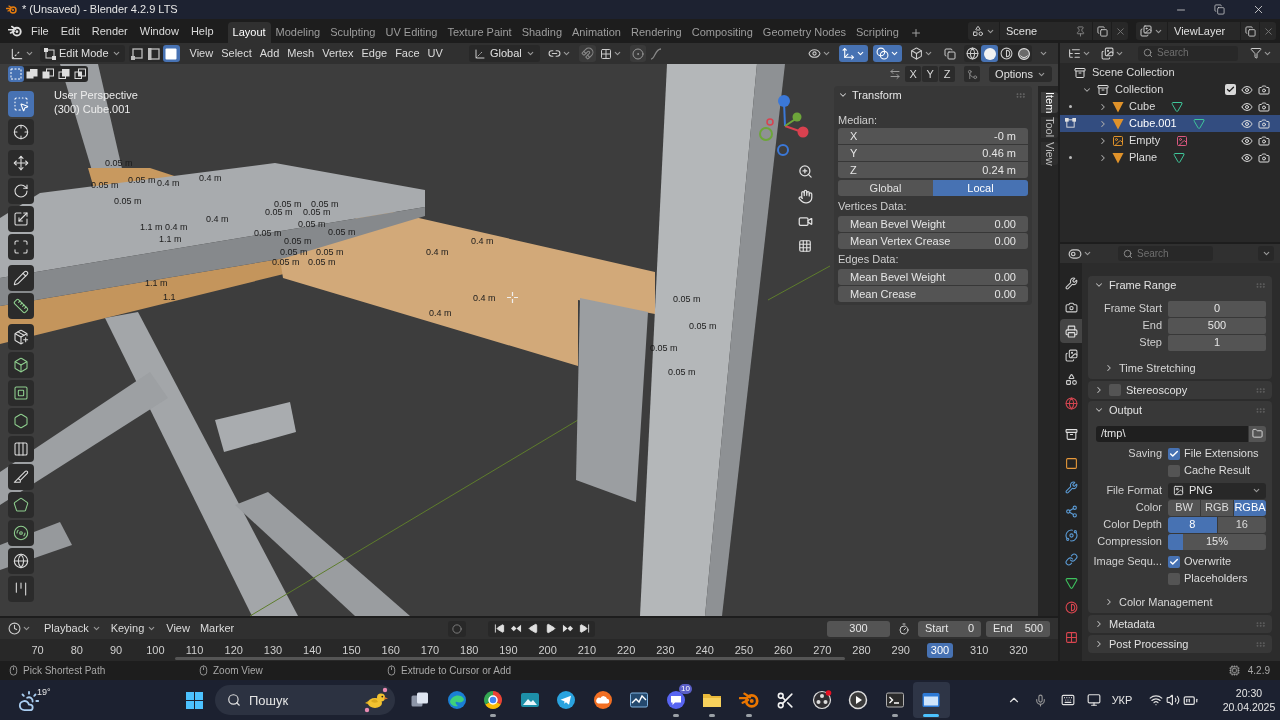 This screenshot has width=1280, height=720. I want to click on workspace-tab: Sculpting, so click(353, 32).